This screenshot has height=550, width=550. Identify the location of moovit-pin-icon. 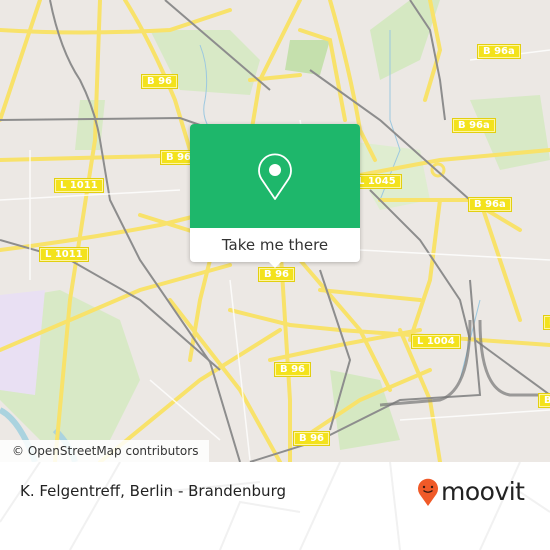
(428, 492).